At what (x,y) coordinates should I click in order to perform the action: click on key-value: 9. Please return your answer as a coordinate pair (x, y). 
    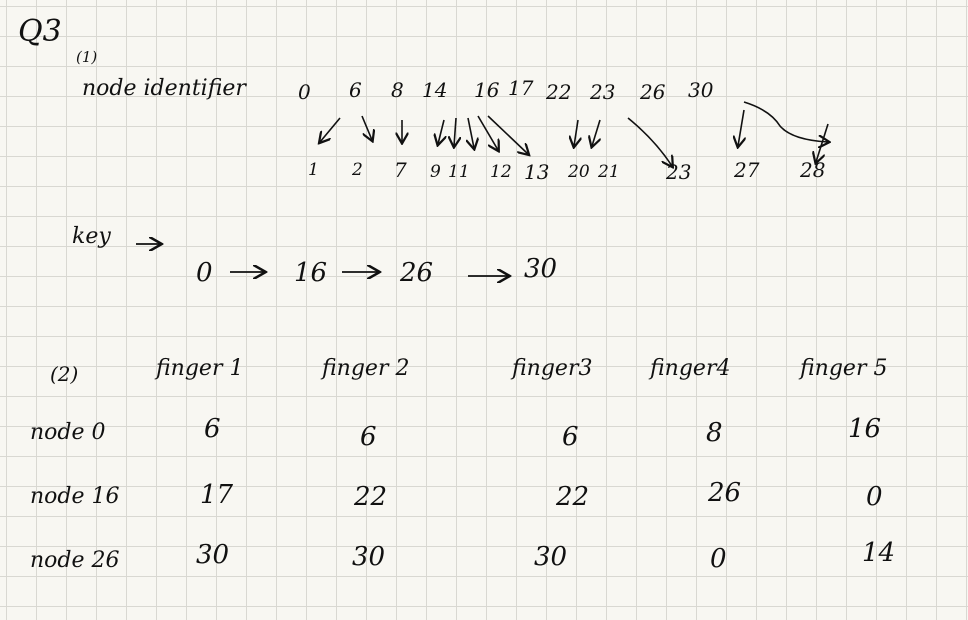
    Looking at the image, I should click on (435, 172).